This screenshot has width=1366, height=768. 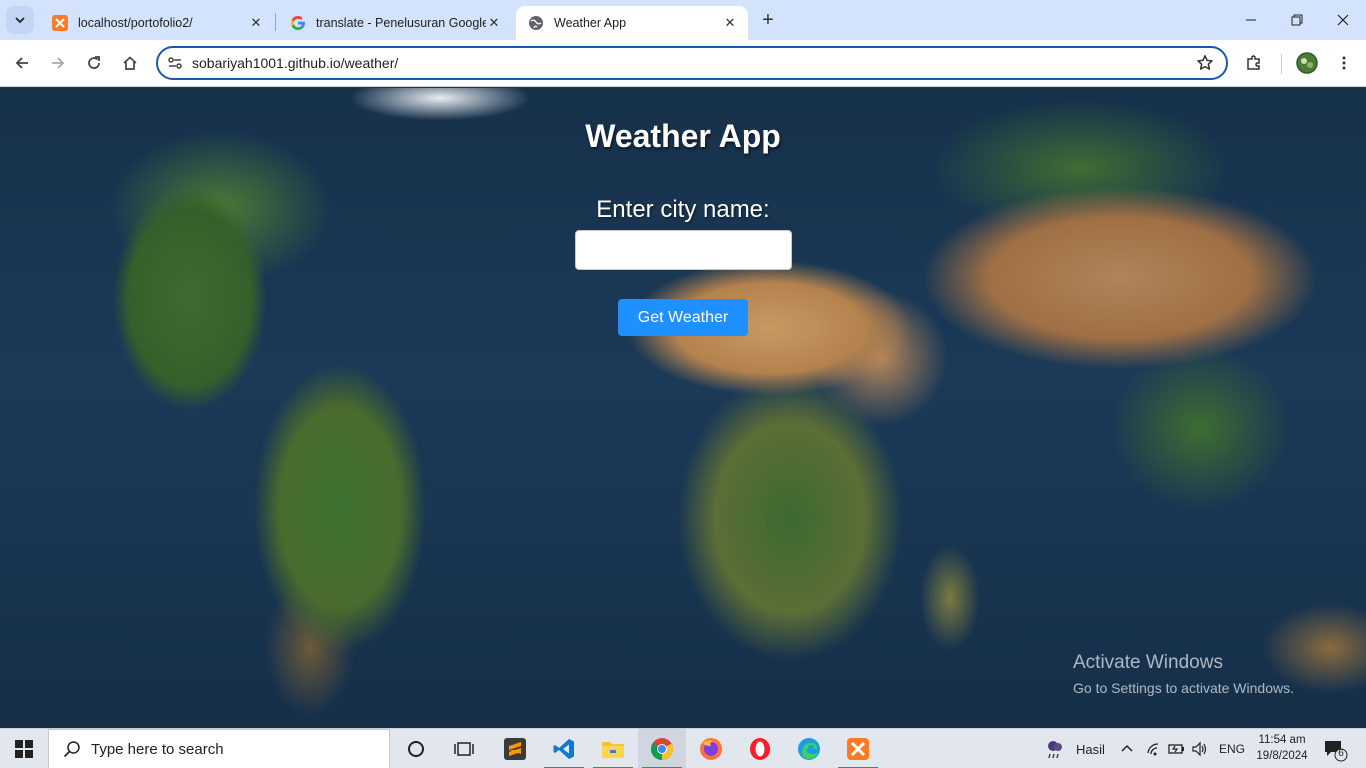 What do you see at coordinates (1341, 753) in the screenshot?
I see `notification-count: 6` at bounding box center [1341, 753].